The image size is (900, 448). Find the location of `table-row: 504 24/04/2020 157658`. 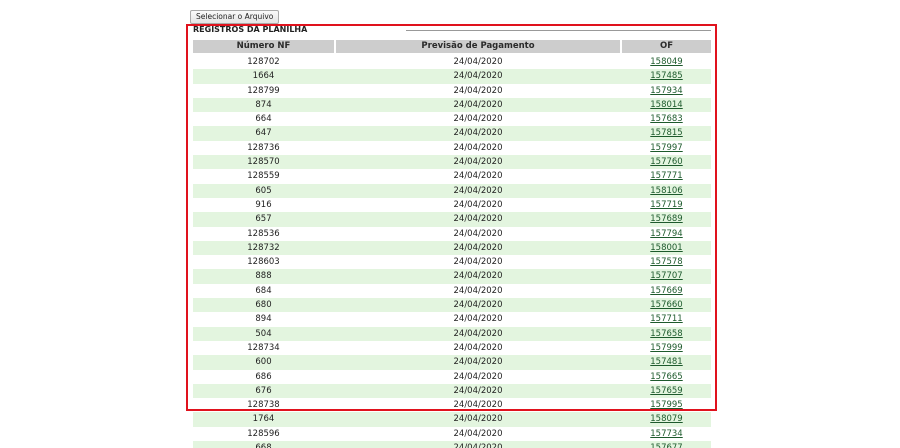

table-row: 504 24/04/2020 157658 is located at coordinates (452, 333).